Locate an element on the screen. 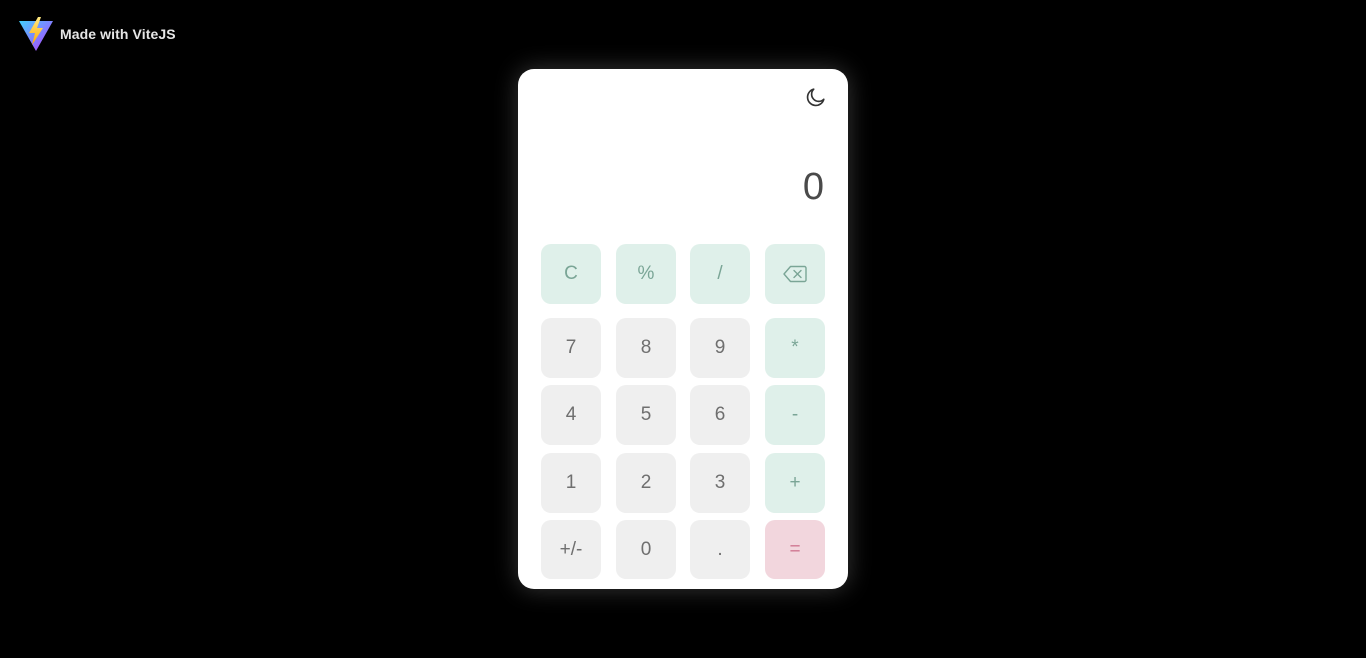 This screenshot has width=1366, height=658. brand-link: Made with ViteJS is located at coordinates (97, 34).